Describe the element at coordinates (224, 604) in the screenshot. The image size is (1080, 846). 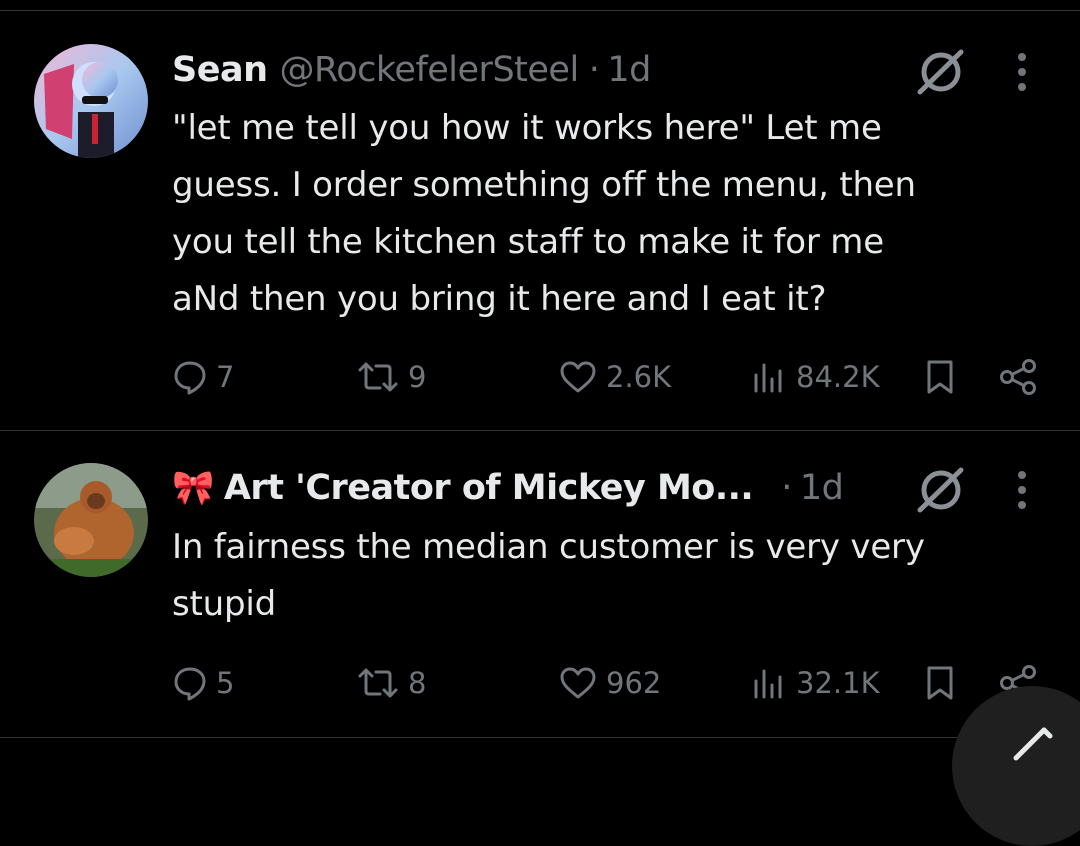
I see `text-line: stupid` at that location.